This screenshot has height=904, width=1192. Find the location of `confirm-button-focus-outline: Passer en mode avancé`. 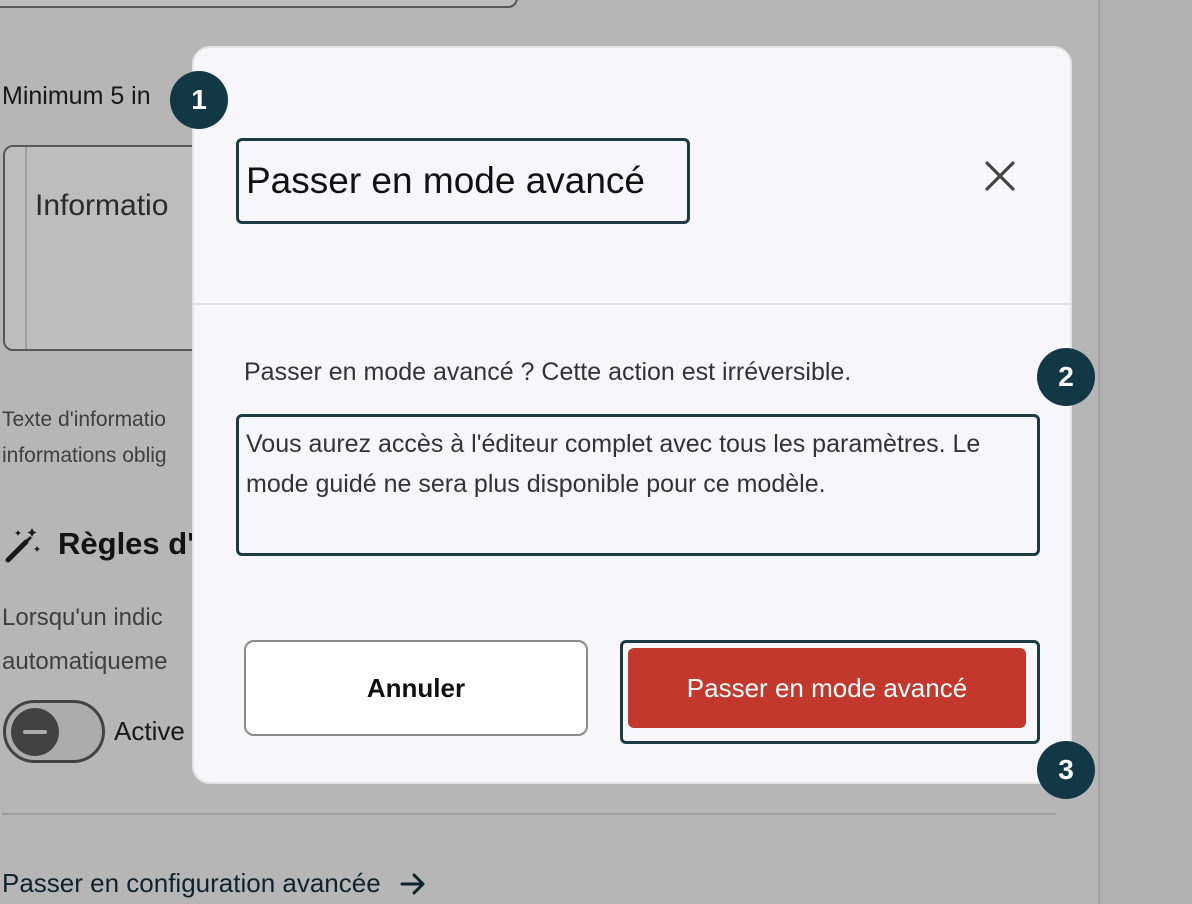

confirm-button-focus-outline: Passer en mode avancé is located at coordinates (830, 692).